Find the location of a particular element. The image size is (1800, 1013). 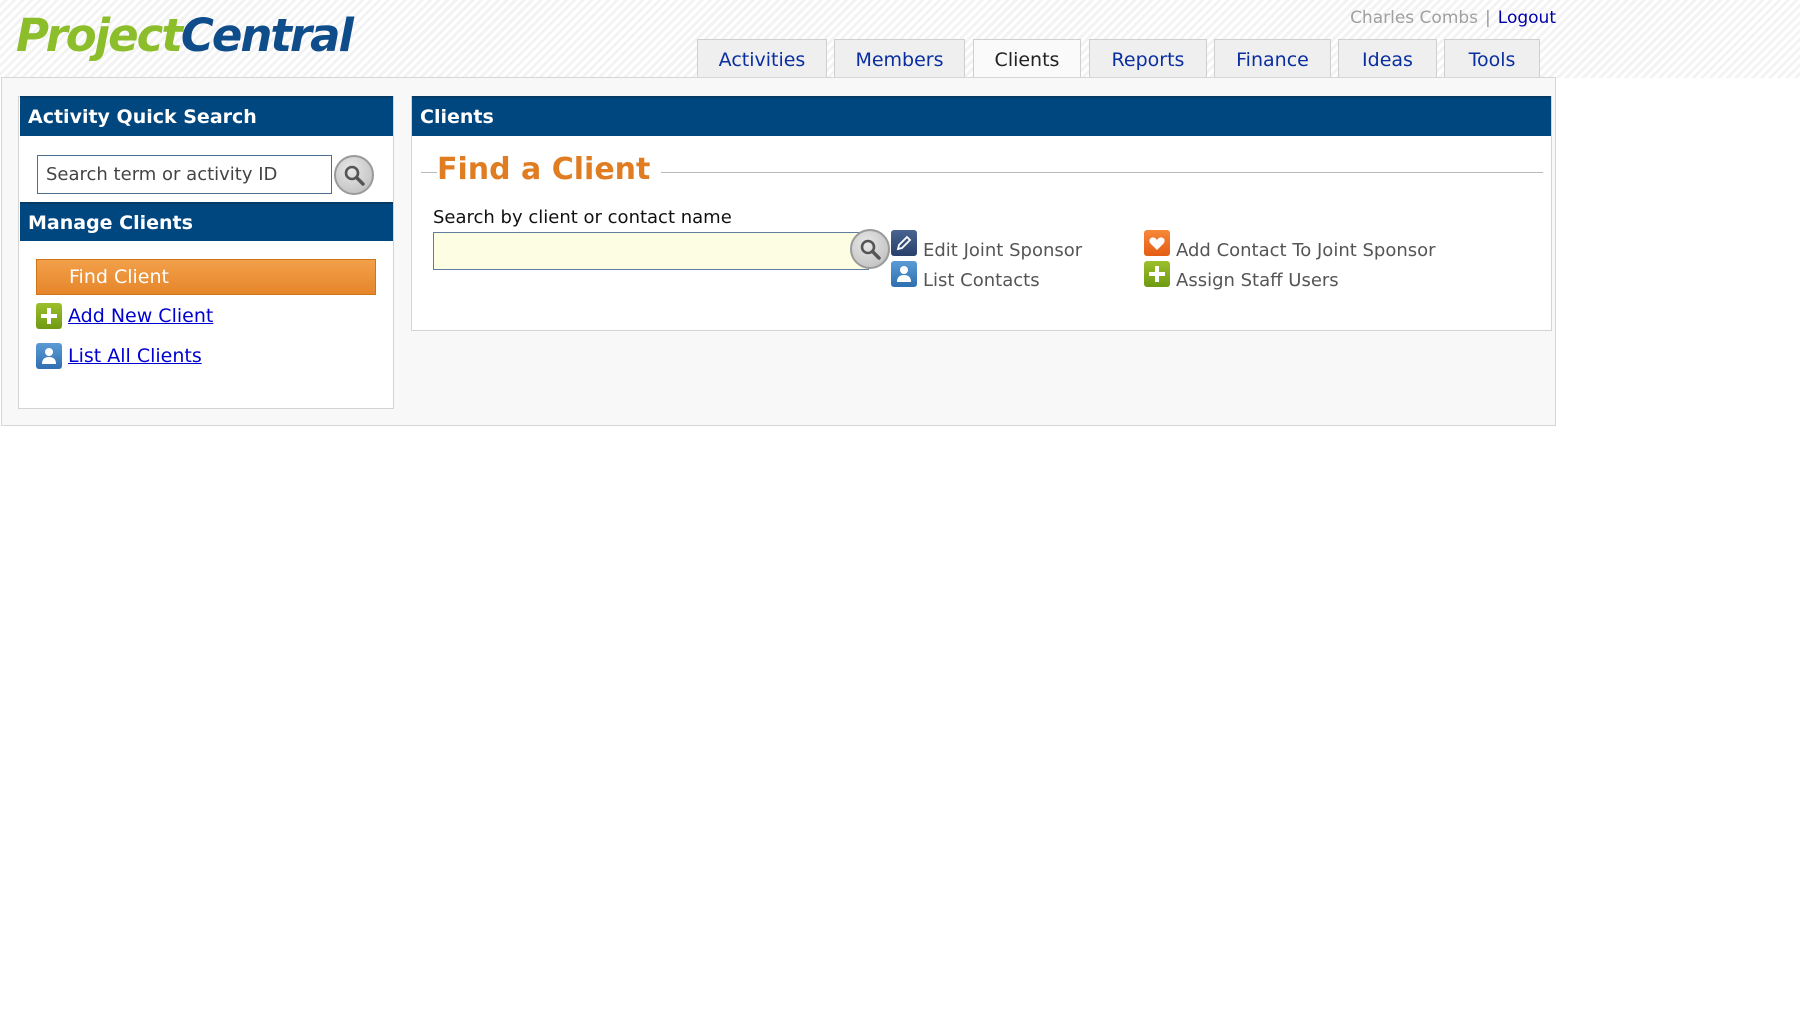

project-central-logo: ProjectCentral is located at coordinates (185, 36).